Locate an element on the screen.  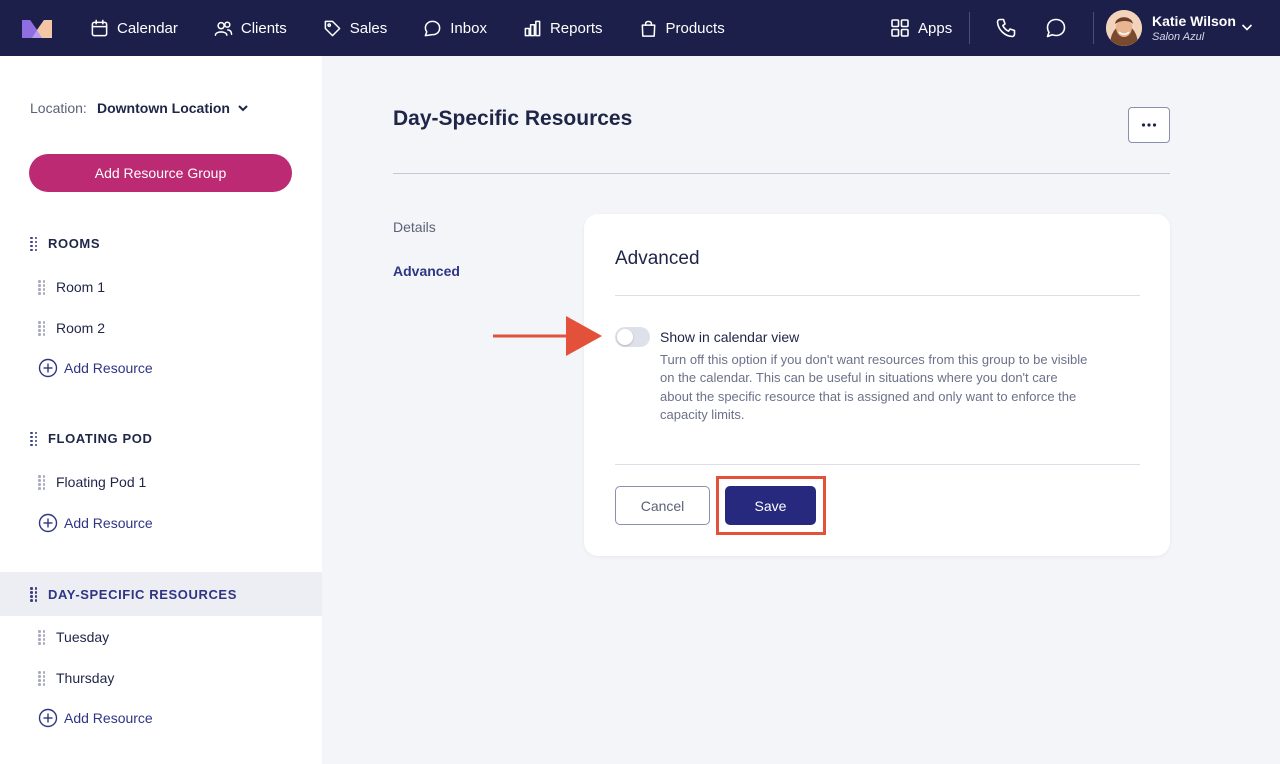
toggle-label: Show in calendar view is located at coordinates (730, 337).